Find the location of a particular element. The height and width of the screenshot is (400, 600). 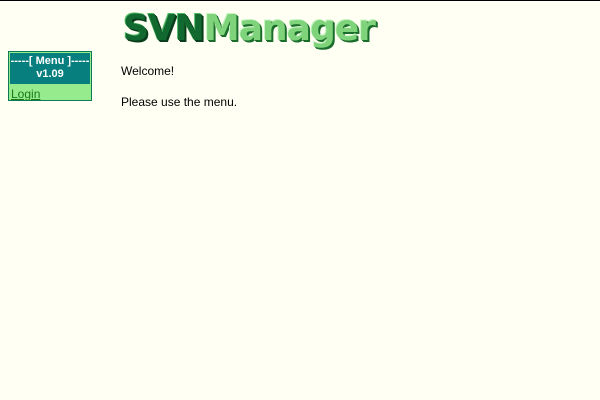

menu-header: -----[ Menu ]----- v1.09 is located at coordinates (50, 68).